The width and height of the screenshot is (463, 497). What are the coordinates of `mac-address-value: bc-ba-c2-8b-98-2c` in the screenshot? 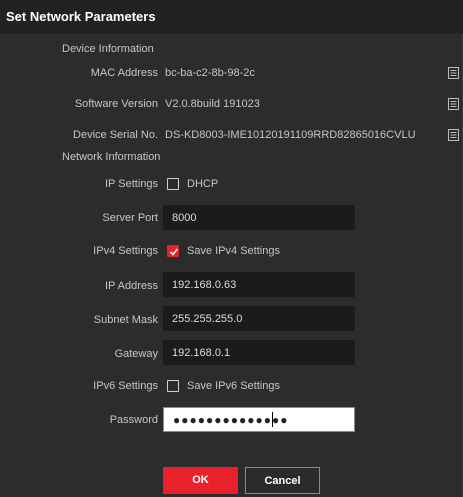 It's located at (210, 73).